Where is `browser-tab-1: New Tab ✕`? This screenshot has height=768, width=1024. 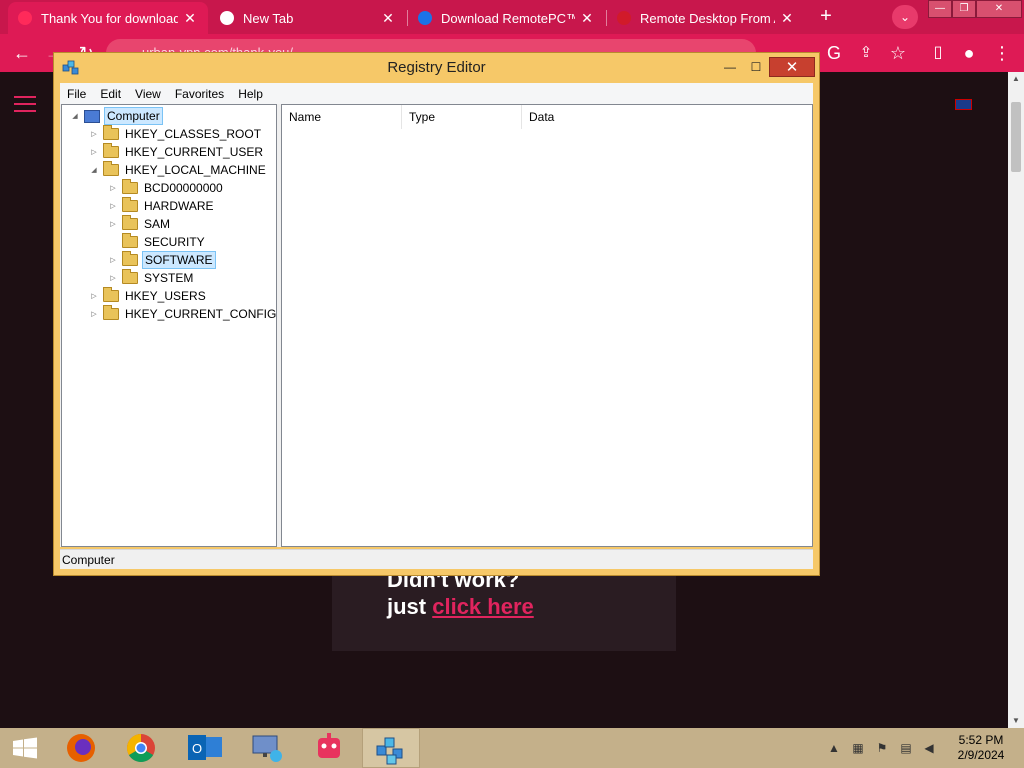 browser-tab-1: New Tab ✕ is located at coordinates (308, 18).